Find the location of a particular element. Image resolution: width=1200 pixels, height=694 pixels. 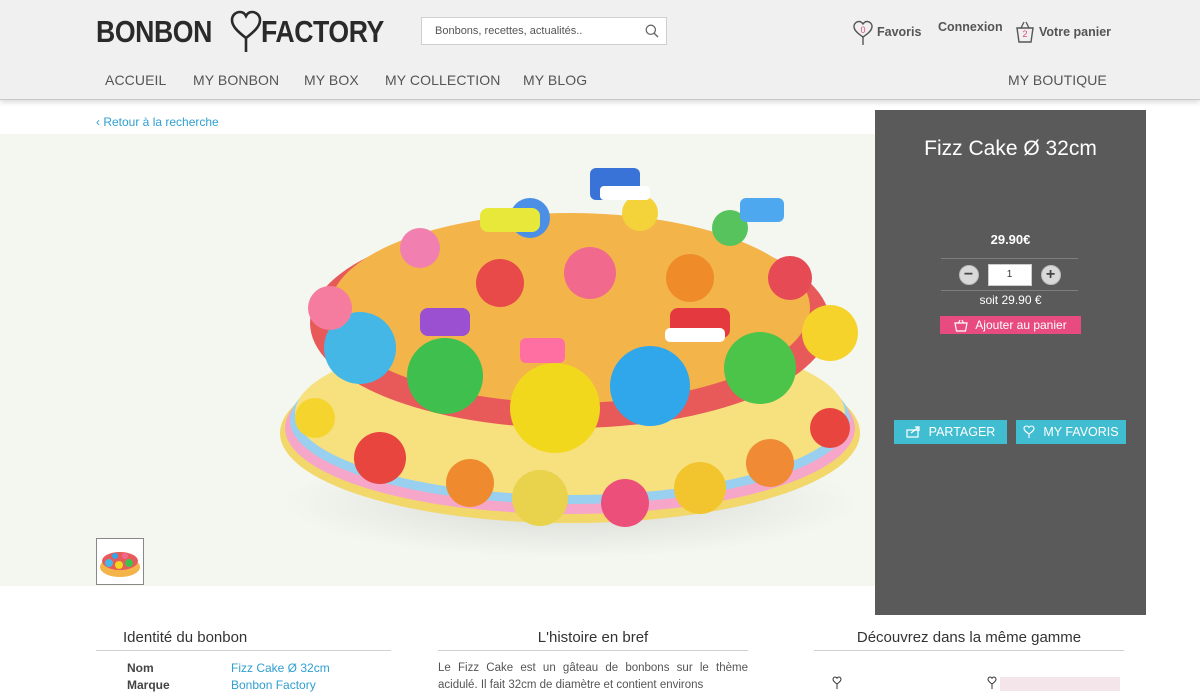

product-title: Fizz Cake Ø 32cm is located at coordinates (1010, 148).